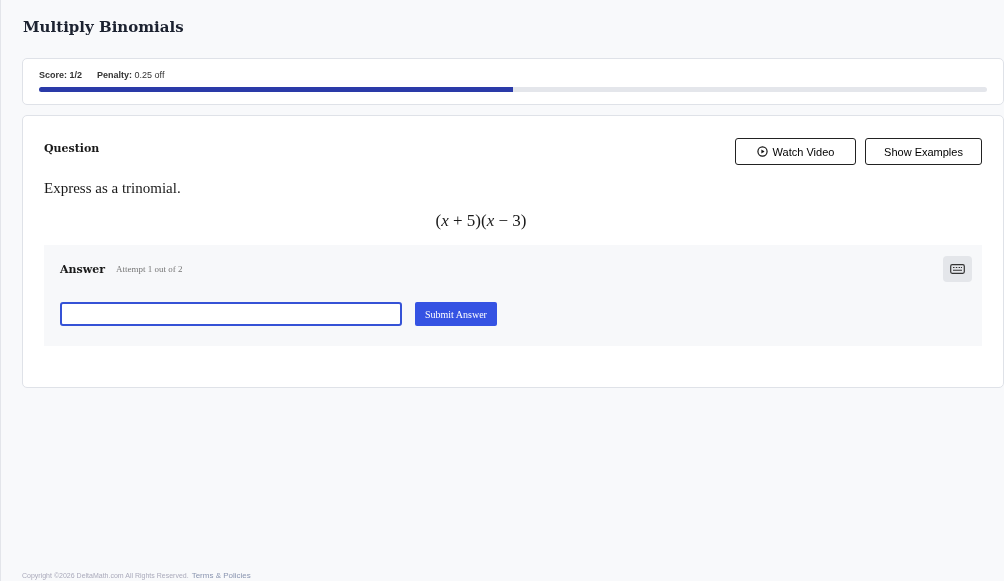  What do you see at coordinates (923, 151) in the screenshot?
I see `show-examples-button: Show Examples` at bounding box center [923, 151].